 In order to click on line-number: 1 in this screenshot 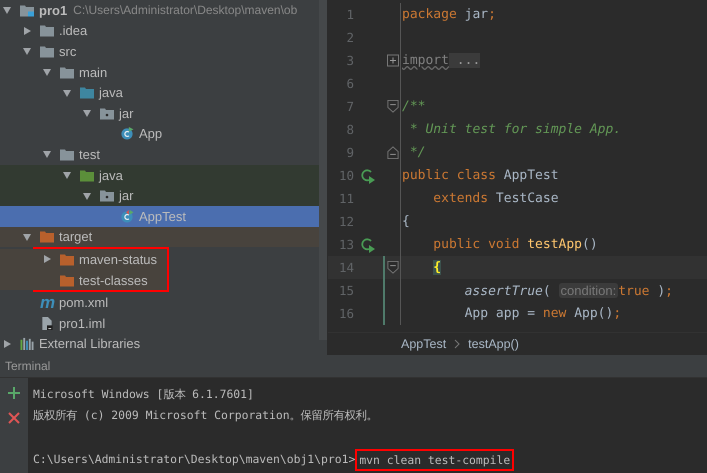, I will do `click(349, 14)`.